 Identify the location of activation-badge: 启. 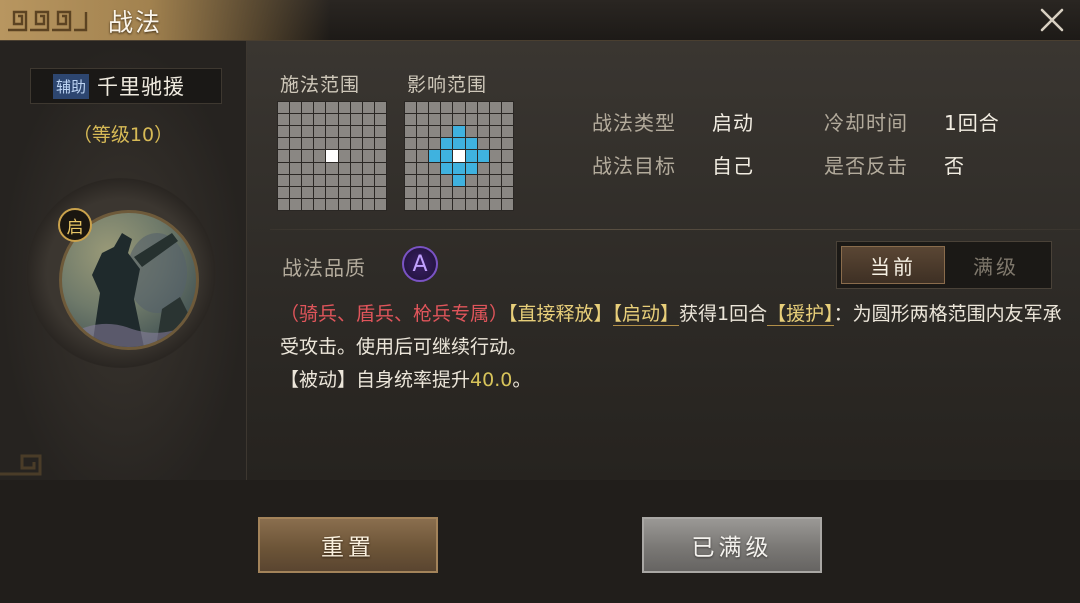
(75, 225).